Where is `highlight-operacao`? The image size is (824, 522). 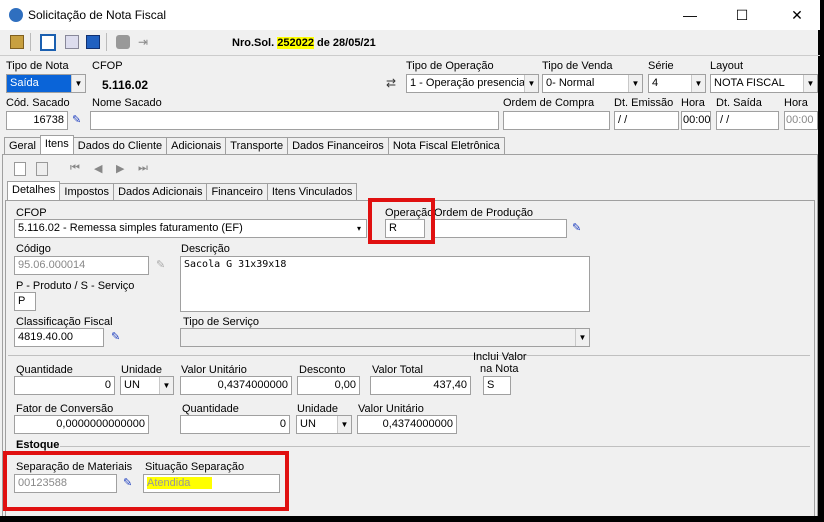
highlight-operacao is located at coordinates (401, 221).